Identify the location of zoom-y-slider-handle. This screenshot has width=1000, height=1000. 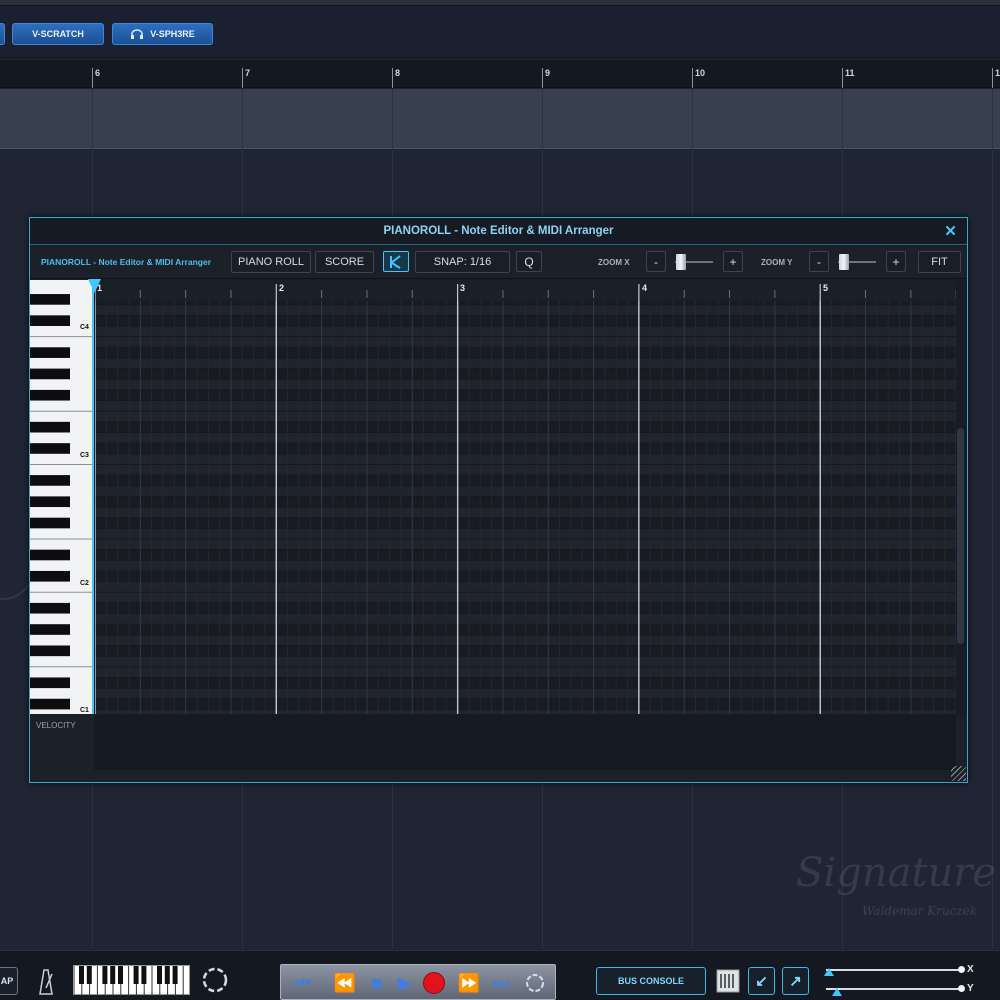
(844, 262).